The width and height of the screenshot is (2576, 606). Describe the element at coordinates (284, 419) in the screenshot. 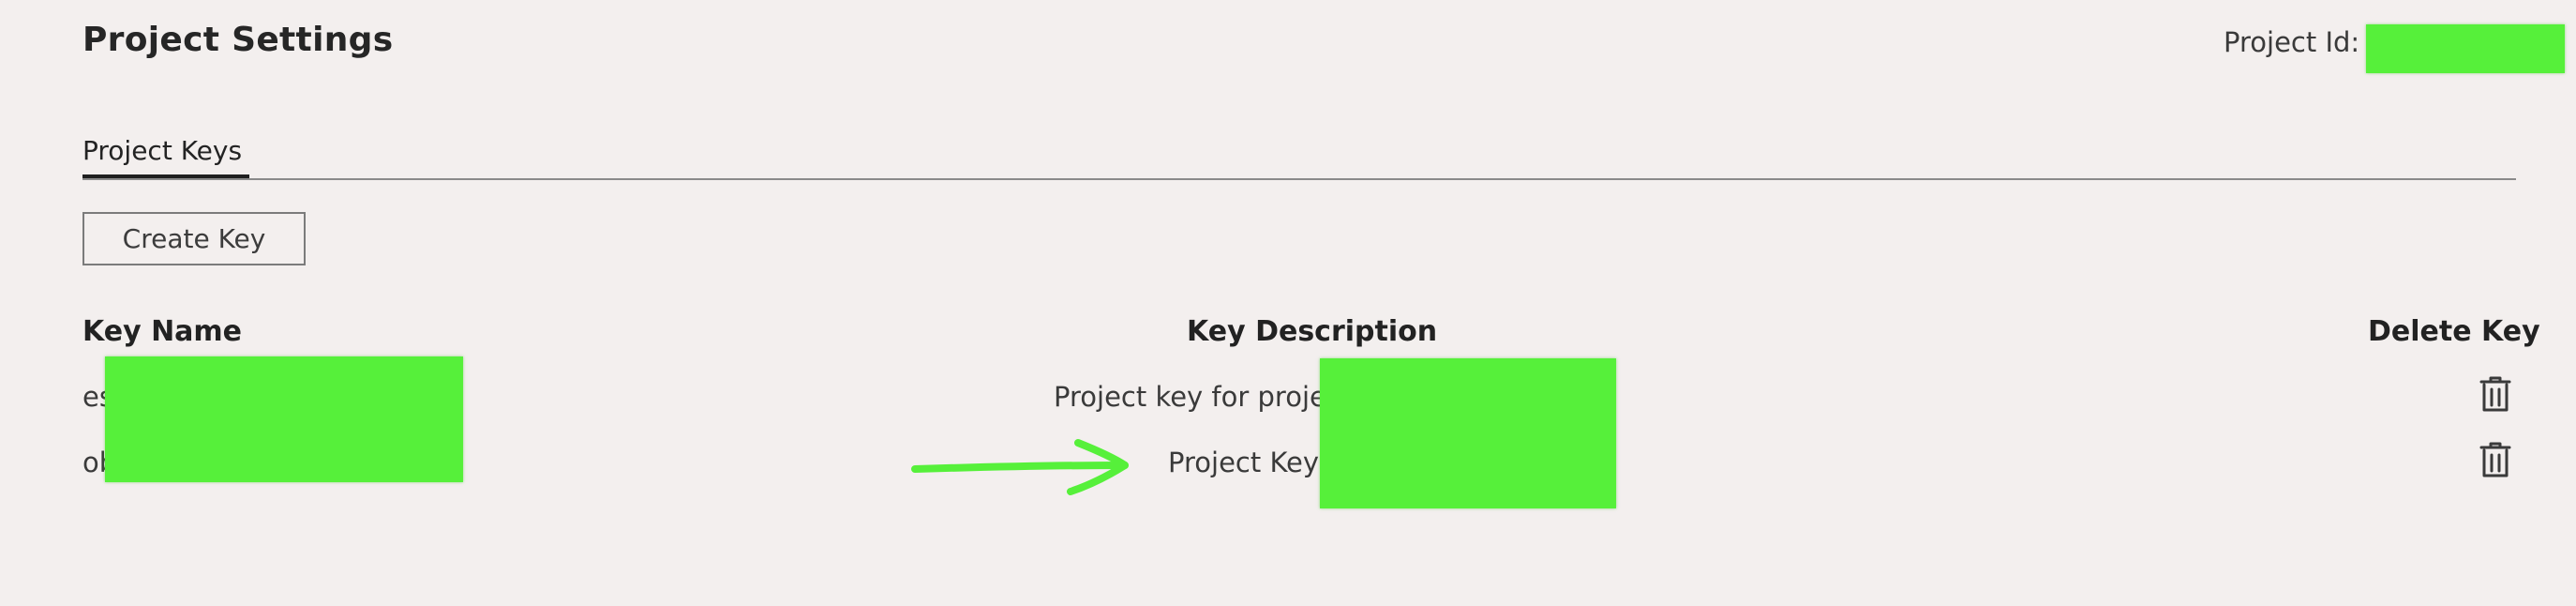

I see `key-name-redaction` at that location.